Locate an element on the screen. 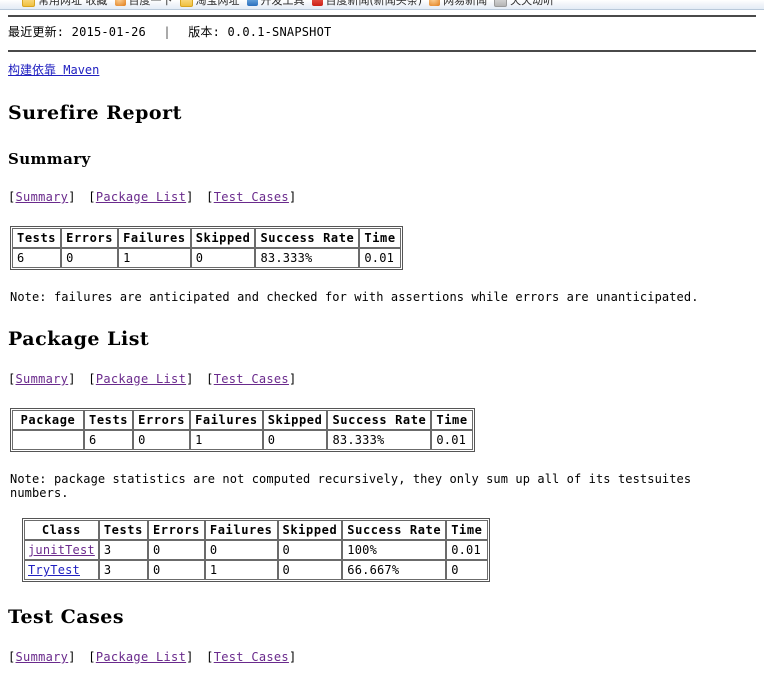 This screenshot has width=764, height=696. bookmark-item: 百度新闻(新闻头条) is located at coordinates (367, 4).